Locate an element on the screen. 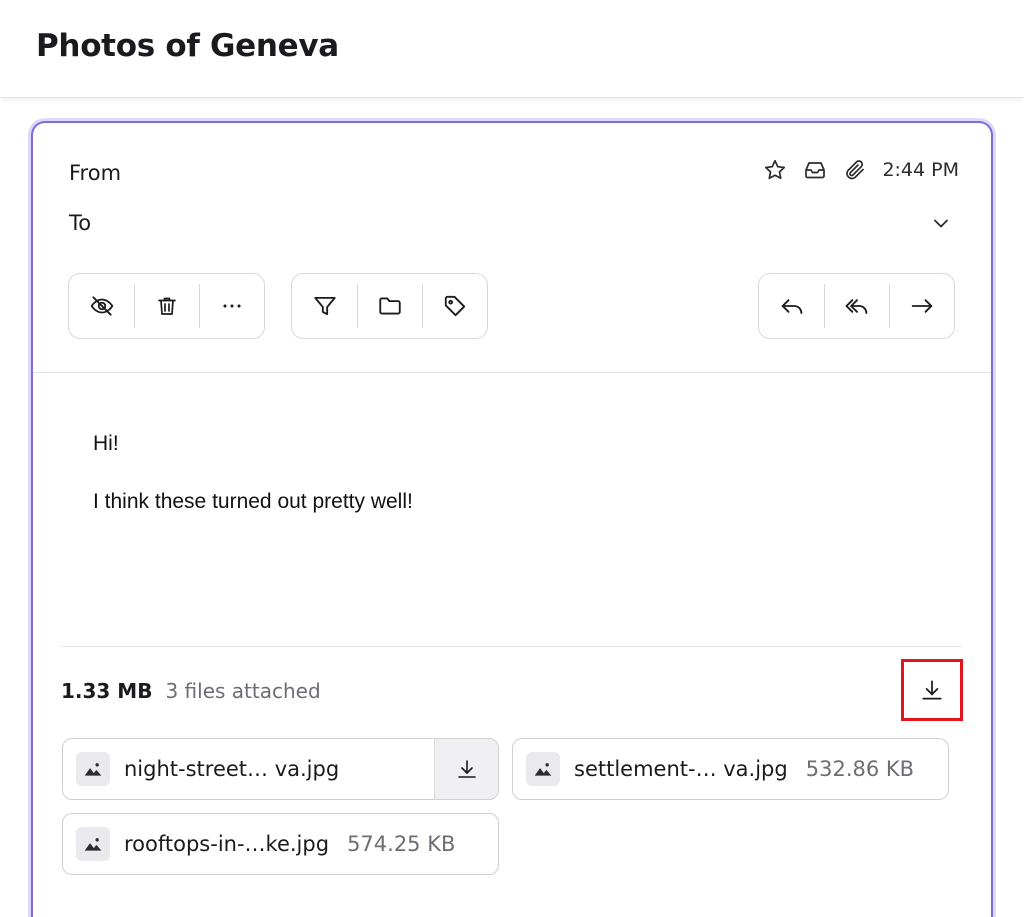 The image size is (1024, 917). attachment-name: rooftops-in-…ke.jpg is located at coordinates (227, 844).